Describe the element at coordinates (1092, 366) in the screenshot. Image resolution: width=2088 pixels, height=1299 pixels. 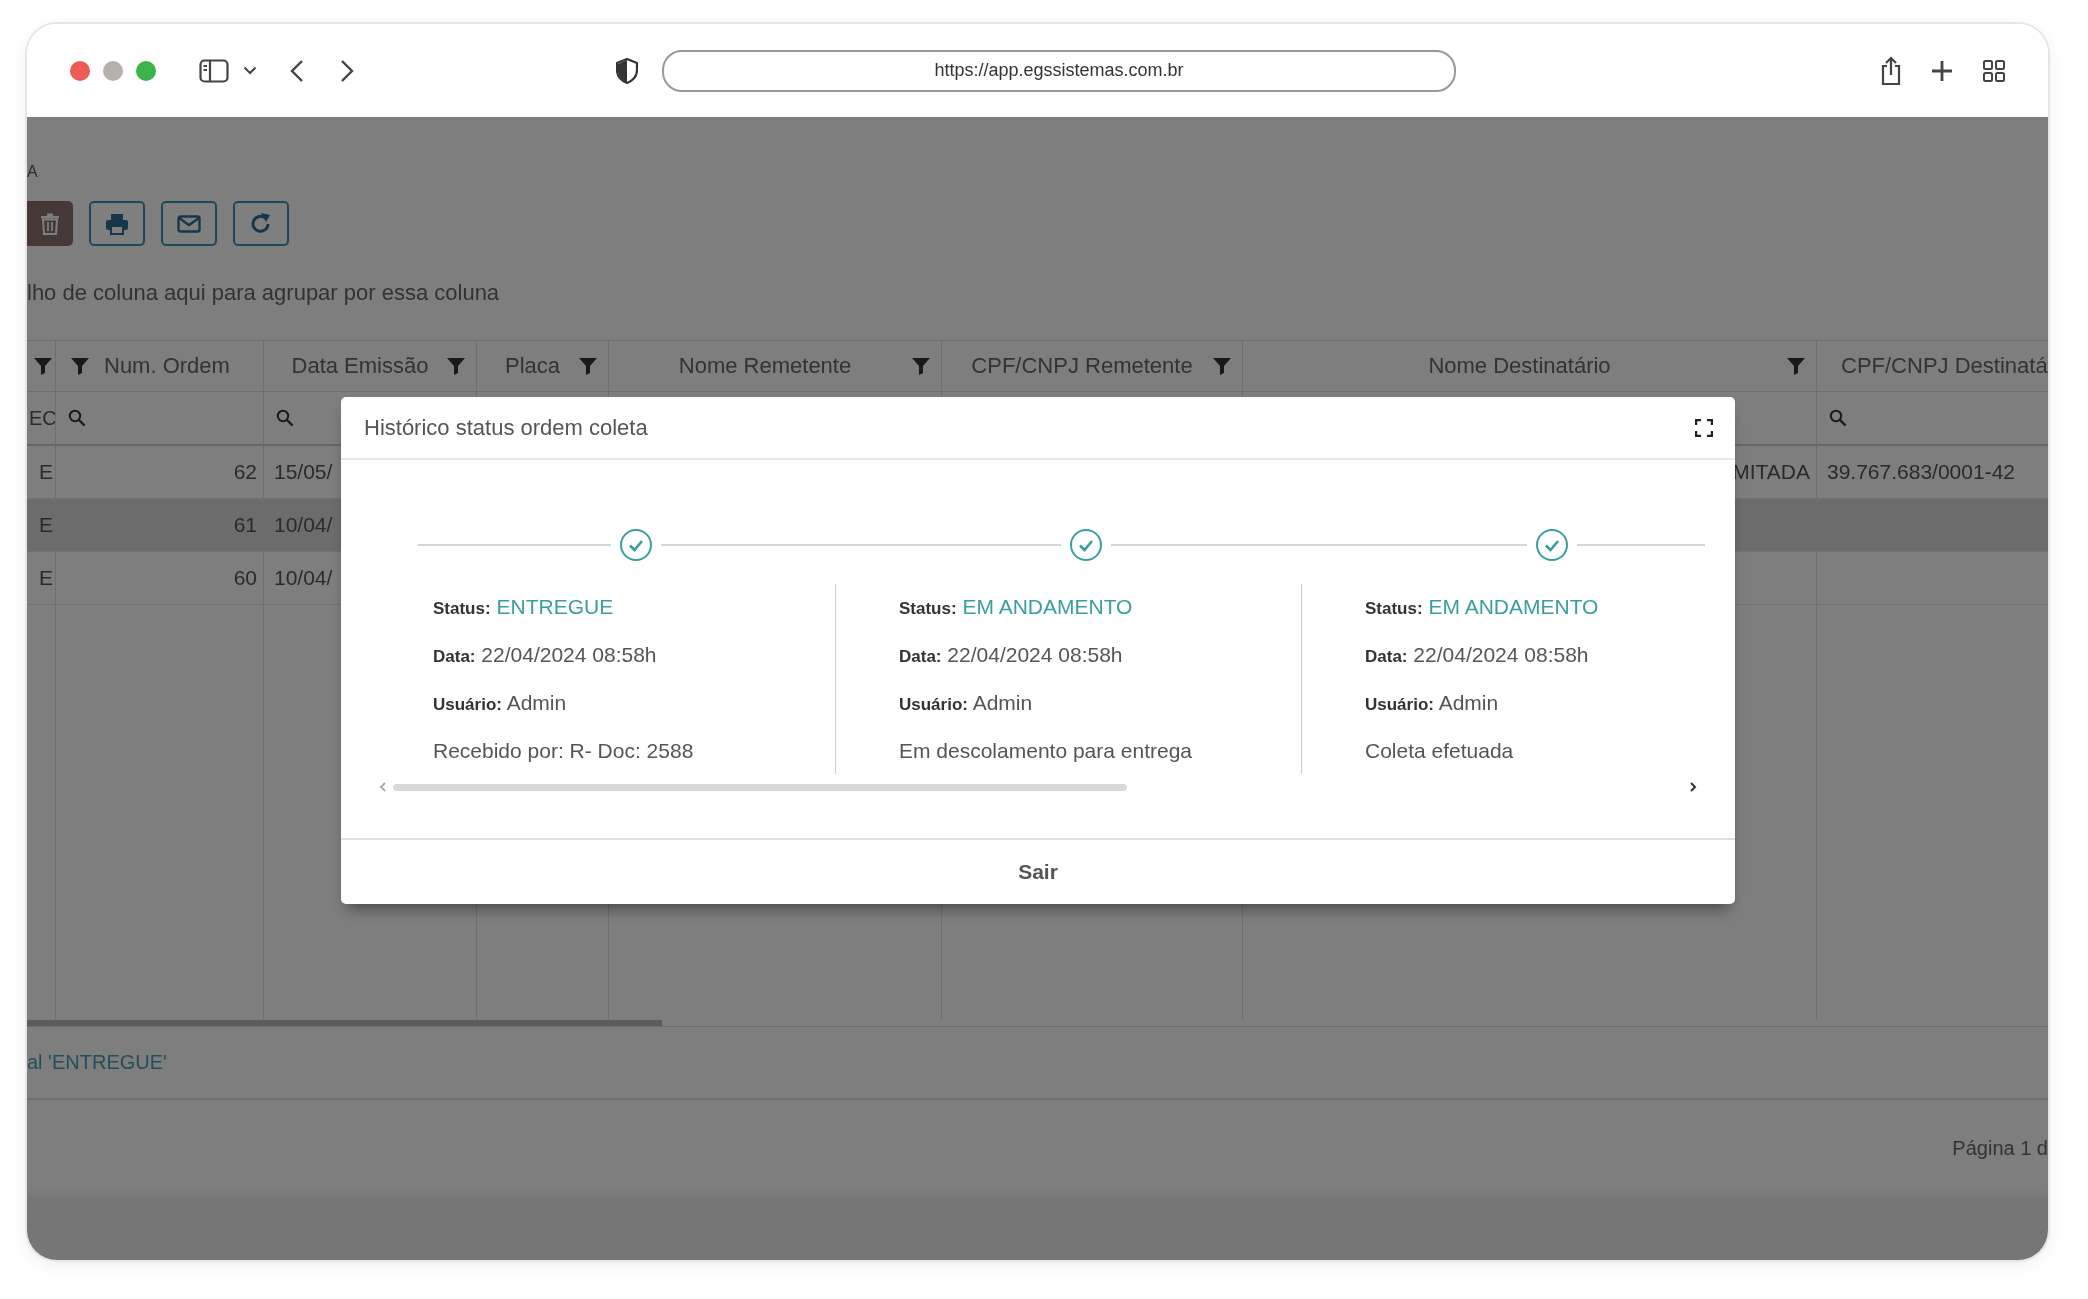
I see `column-header: CPF/CNPJ Remetente` at that location.